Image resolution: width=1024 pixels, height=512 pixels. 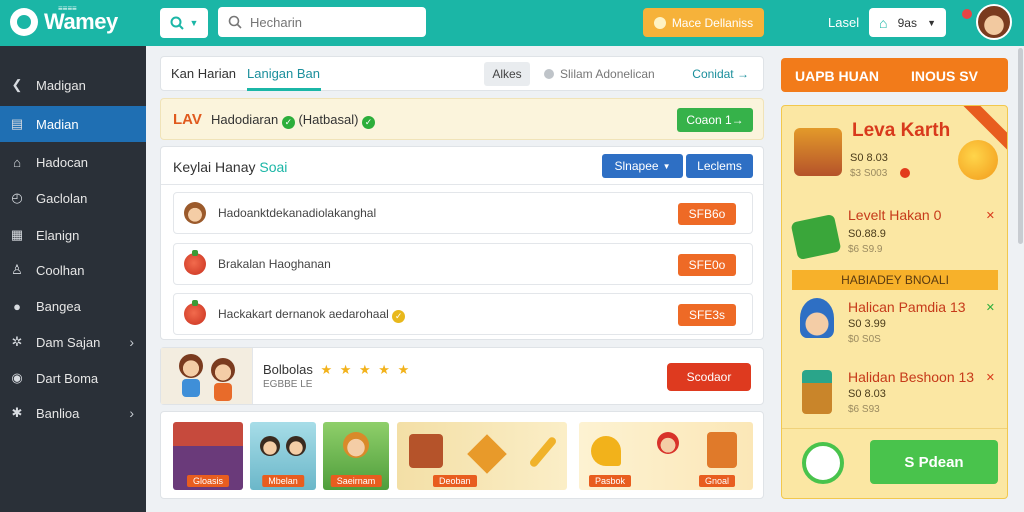 I want to click on sidebar-item-0: ❮ Madigan, so click(x=73, y=85).